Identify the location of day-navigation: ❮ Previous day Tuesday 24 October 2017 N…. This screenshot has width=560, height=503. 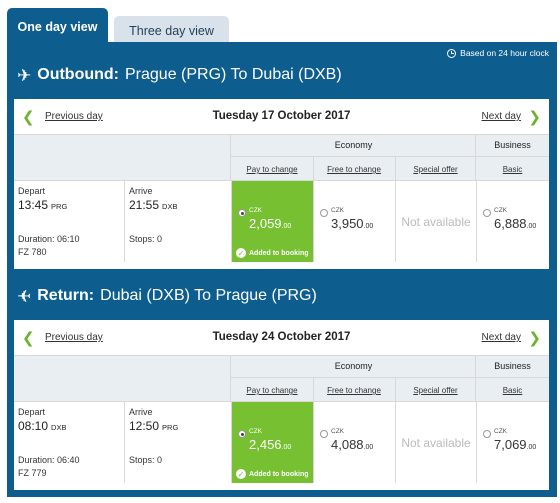
(281, 338).